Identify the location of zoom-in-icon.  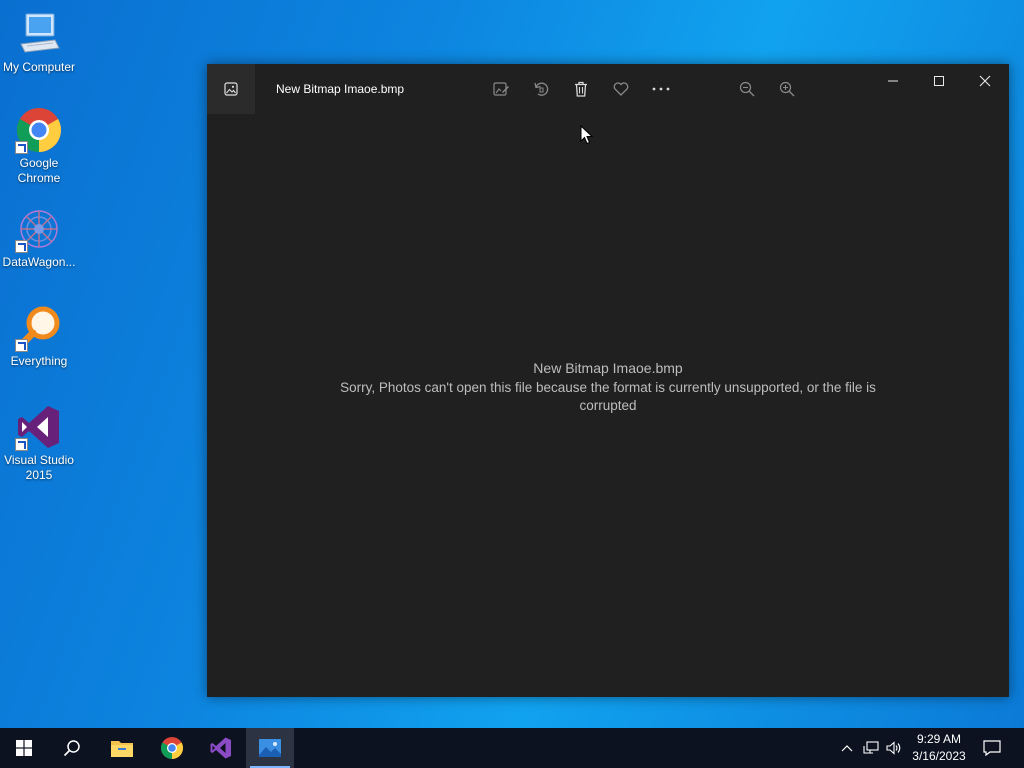
(787, 89).